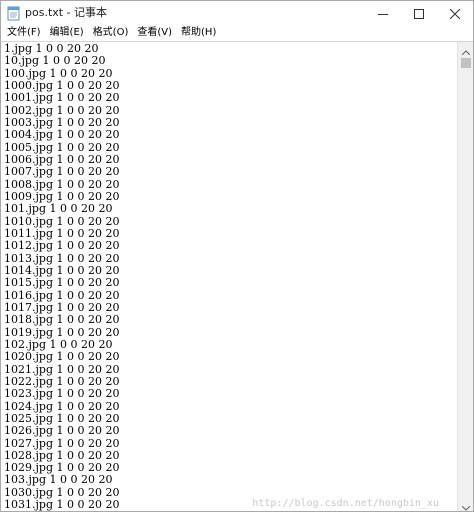 The width and height of the screenshot is (474, 512). Describe the element at coordinates (58, 480) in the screenshot. I see `text-line: 103.jpg 1 0 0 20 20` at that location.